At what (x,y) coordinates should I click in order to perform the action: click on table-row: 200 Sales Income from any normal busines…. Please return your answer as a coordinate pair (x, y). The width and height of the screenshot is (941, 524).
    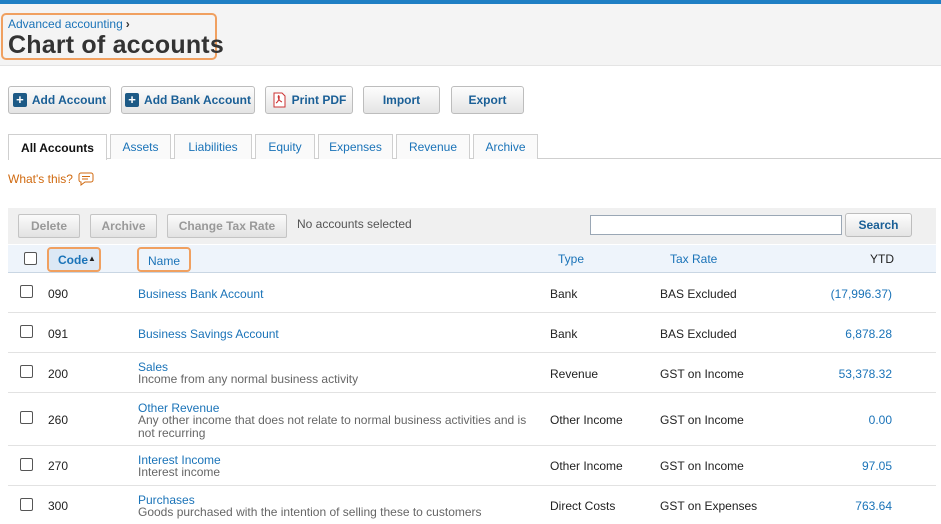
    Looking at the image, I should click on (472, 373).